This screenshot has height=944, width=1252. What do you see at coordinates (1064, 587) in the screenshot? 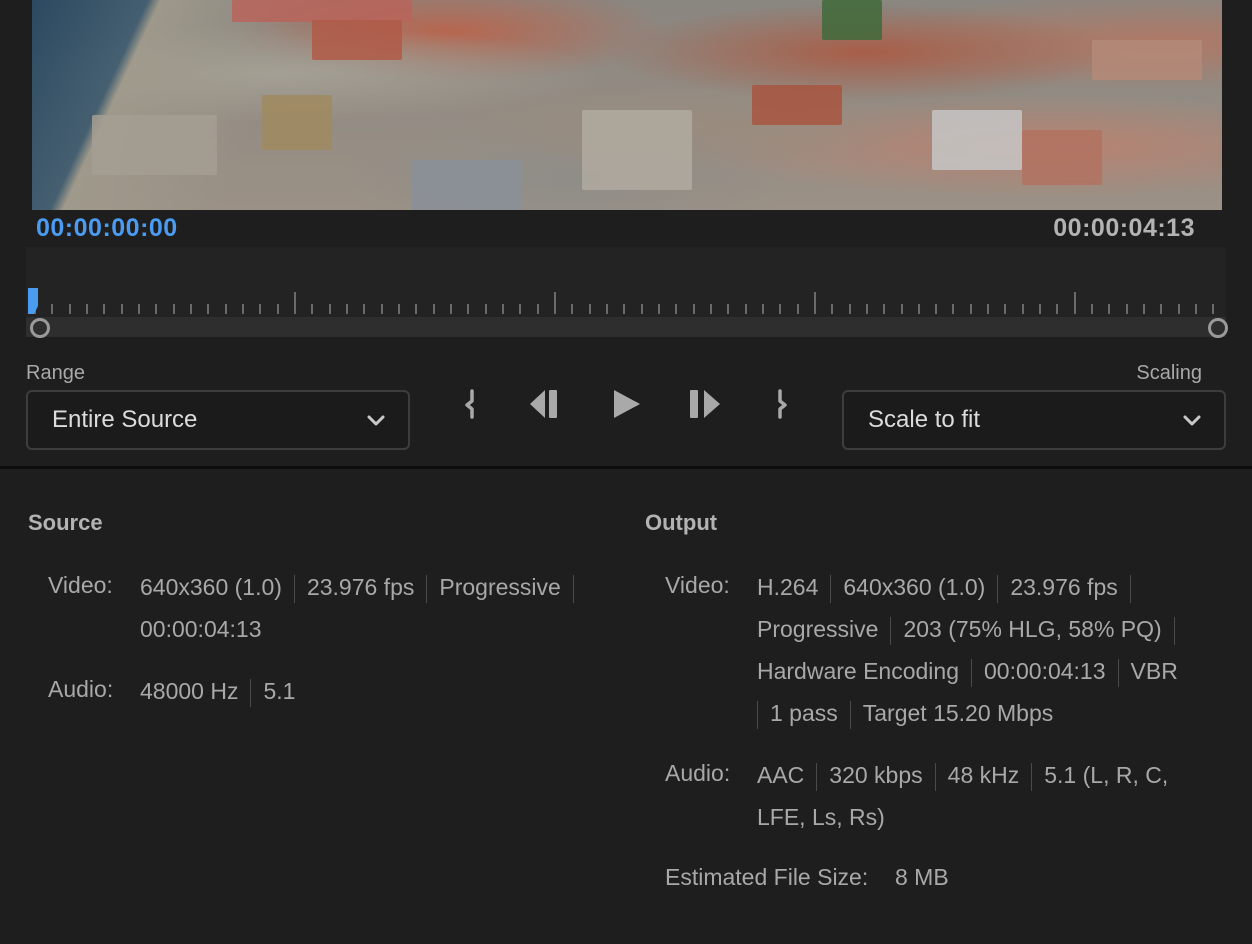
I see `output-video-fps: 23.976 fps` at bounding box center [1064, 587].